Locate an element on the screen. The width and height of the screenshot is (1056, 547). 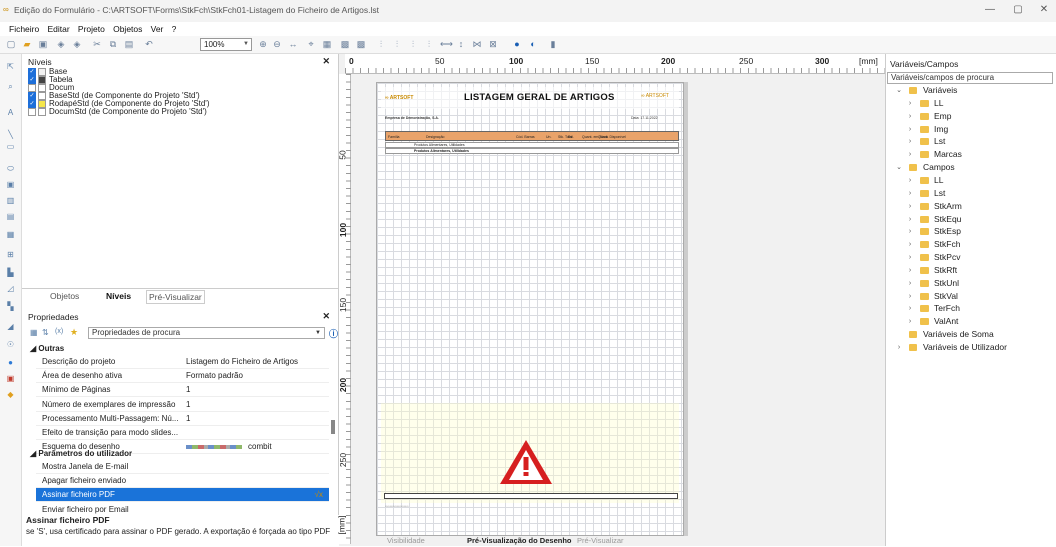
section-parametros: ◢ Parâmetros do utilizador is located at coordinates (81, 454).